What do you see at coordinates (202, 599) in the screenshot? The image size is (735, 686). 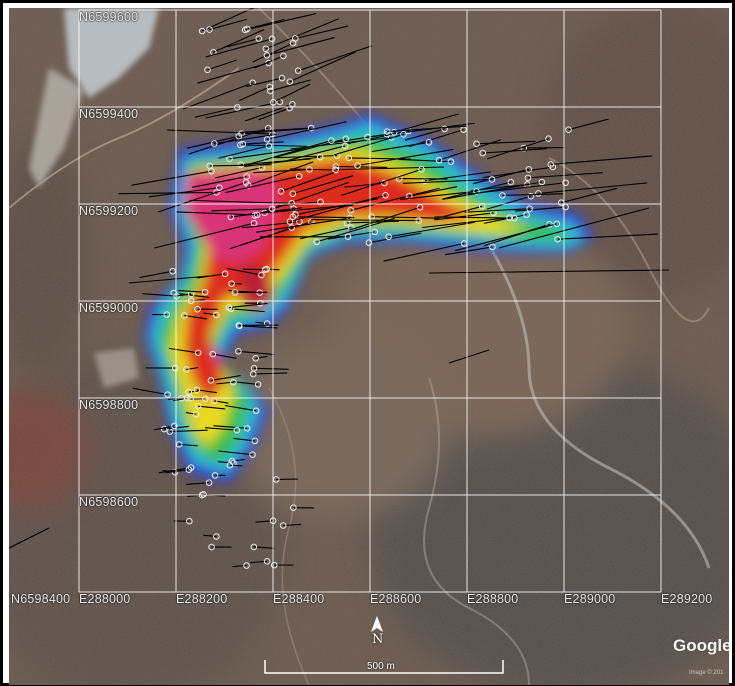 I see `easting-label: E288200` at bounding box center [202, 599].